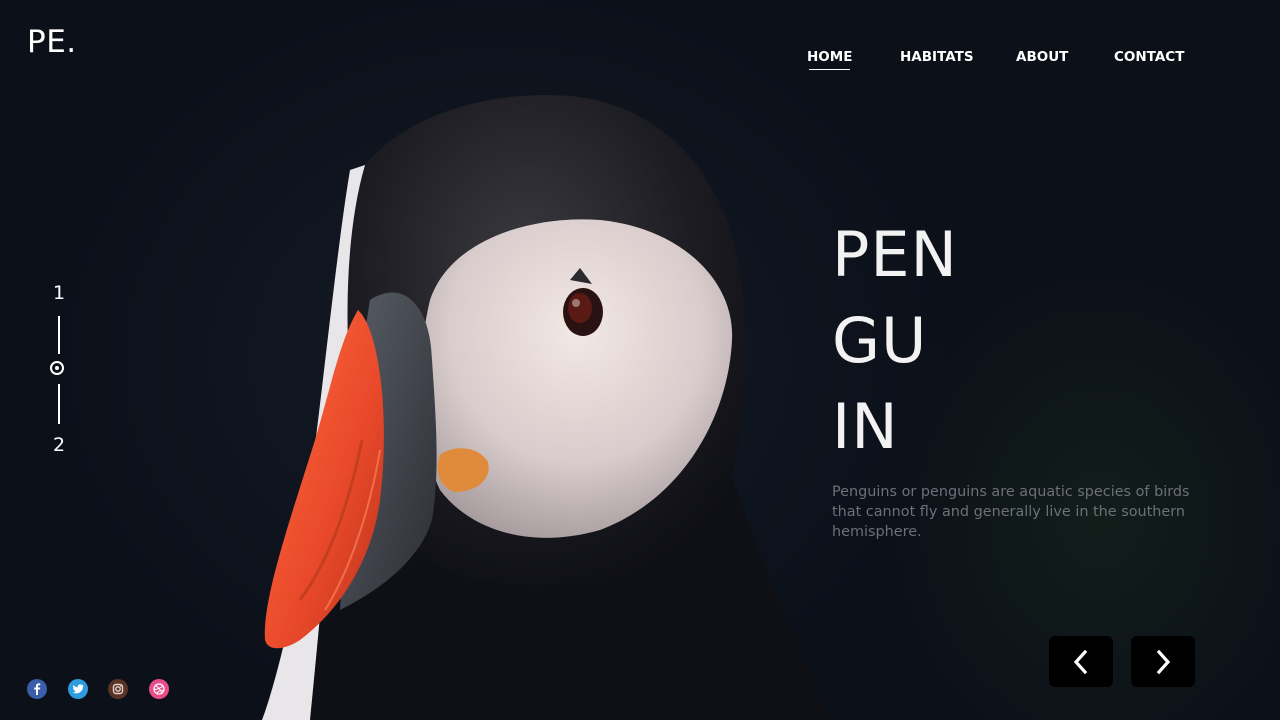 This screenshot has width=1280, height=720. I want to click on chevron-left-icon, so click(1080, 661).